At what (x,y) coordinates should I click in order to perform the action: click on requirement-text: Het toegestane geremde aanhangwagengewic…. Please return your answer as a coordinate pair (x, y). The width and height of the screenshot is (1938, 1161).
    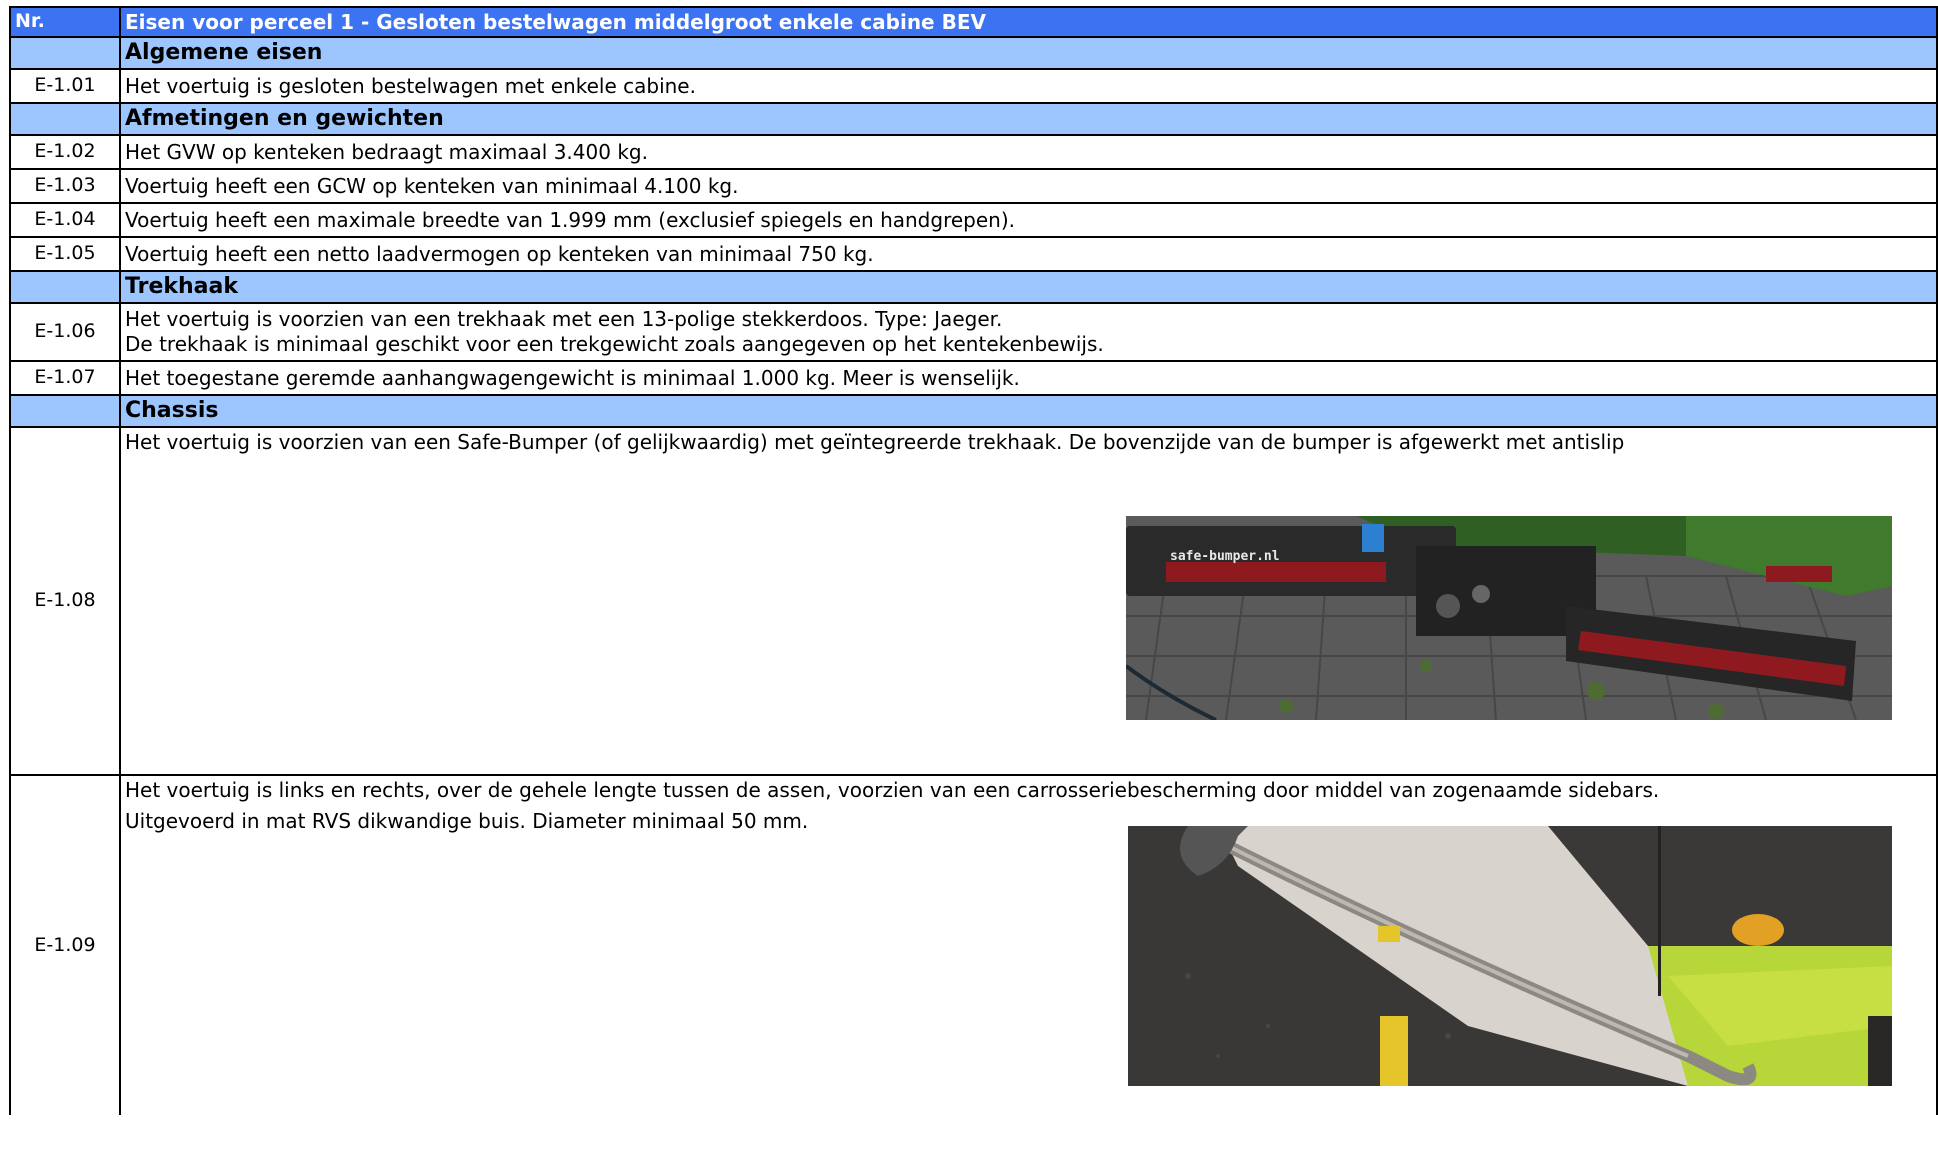
    Looking at the image, I should click on (1028, 378).